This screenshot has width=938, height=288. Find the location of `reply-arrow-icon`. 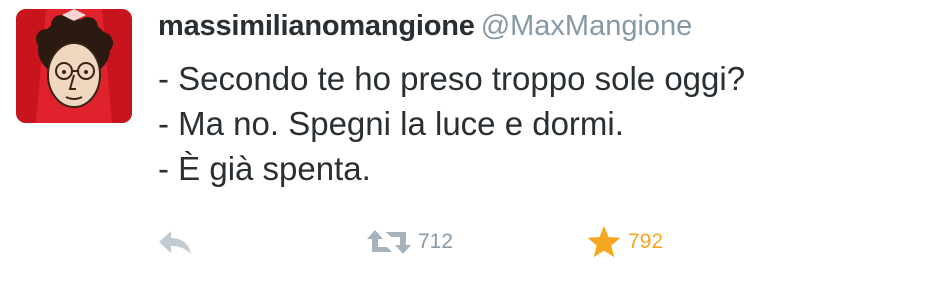

reply-arrow-icon is located at coordinates (175, 242).